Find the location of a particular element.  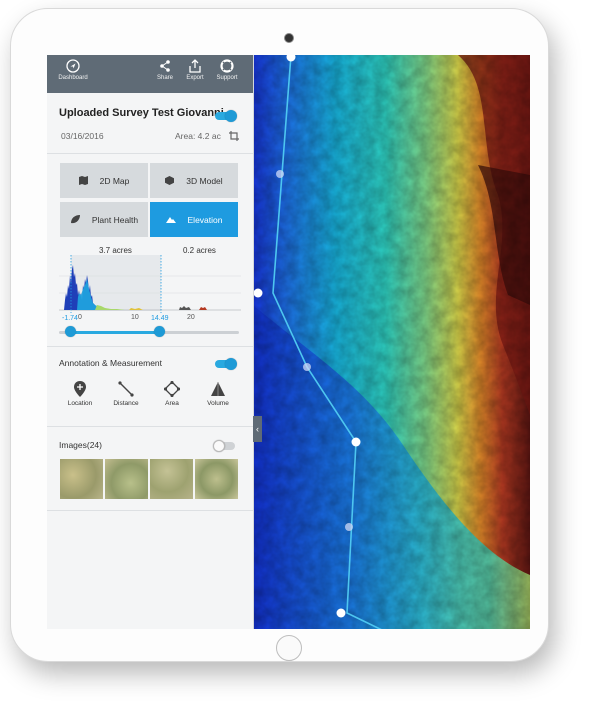

histogram-tick-10: 10 is located at coordinates (135, 317).